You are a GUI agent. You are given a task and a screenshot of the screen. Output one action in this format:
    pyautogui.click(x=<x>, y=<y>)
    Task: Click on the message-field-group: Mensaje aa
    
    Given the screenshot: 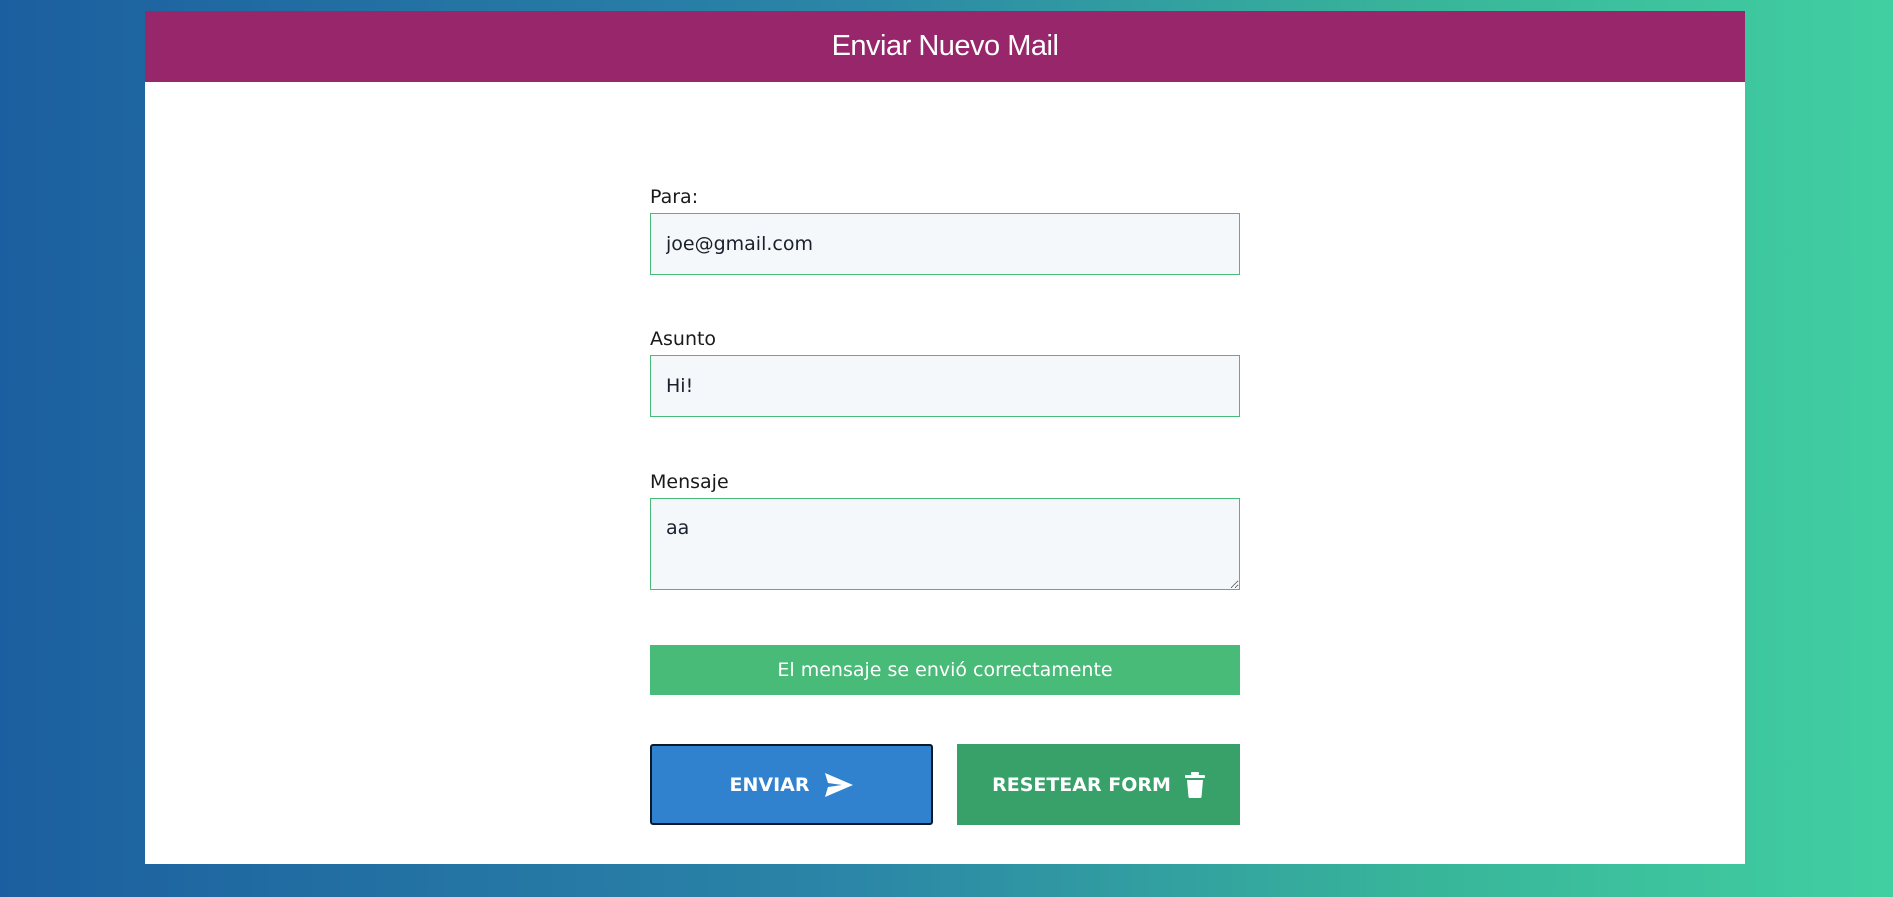 What is the action you would take?
    pyautogui.click(x=945, y=530)
    